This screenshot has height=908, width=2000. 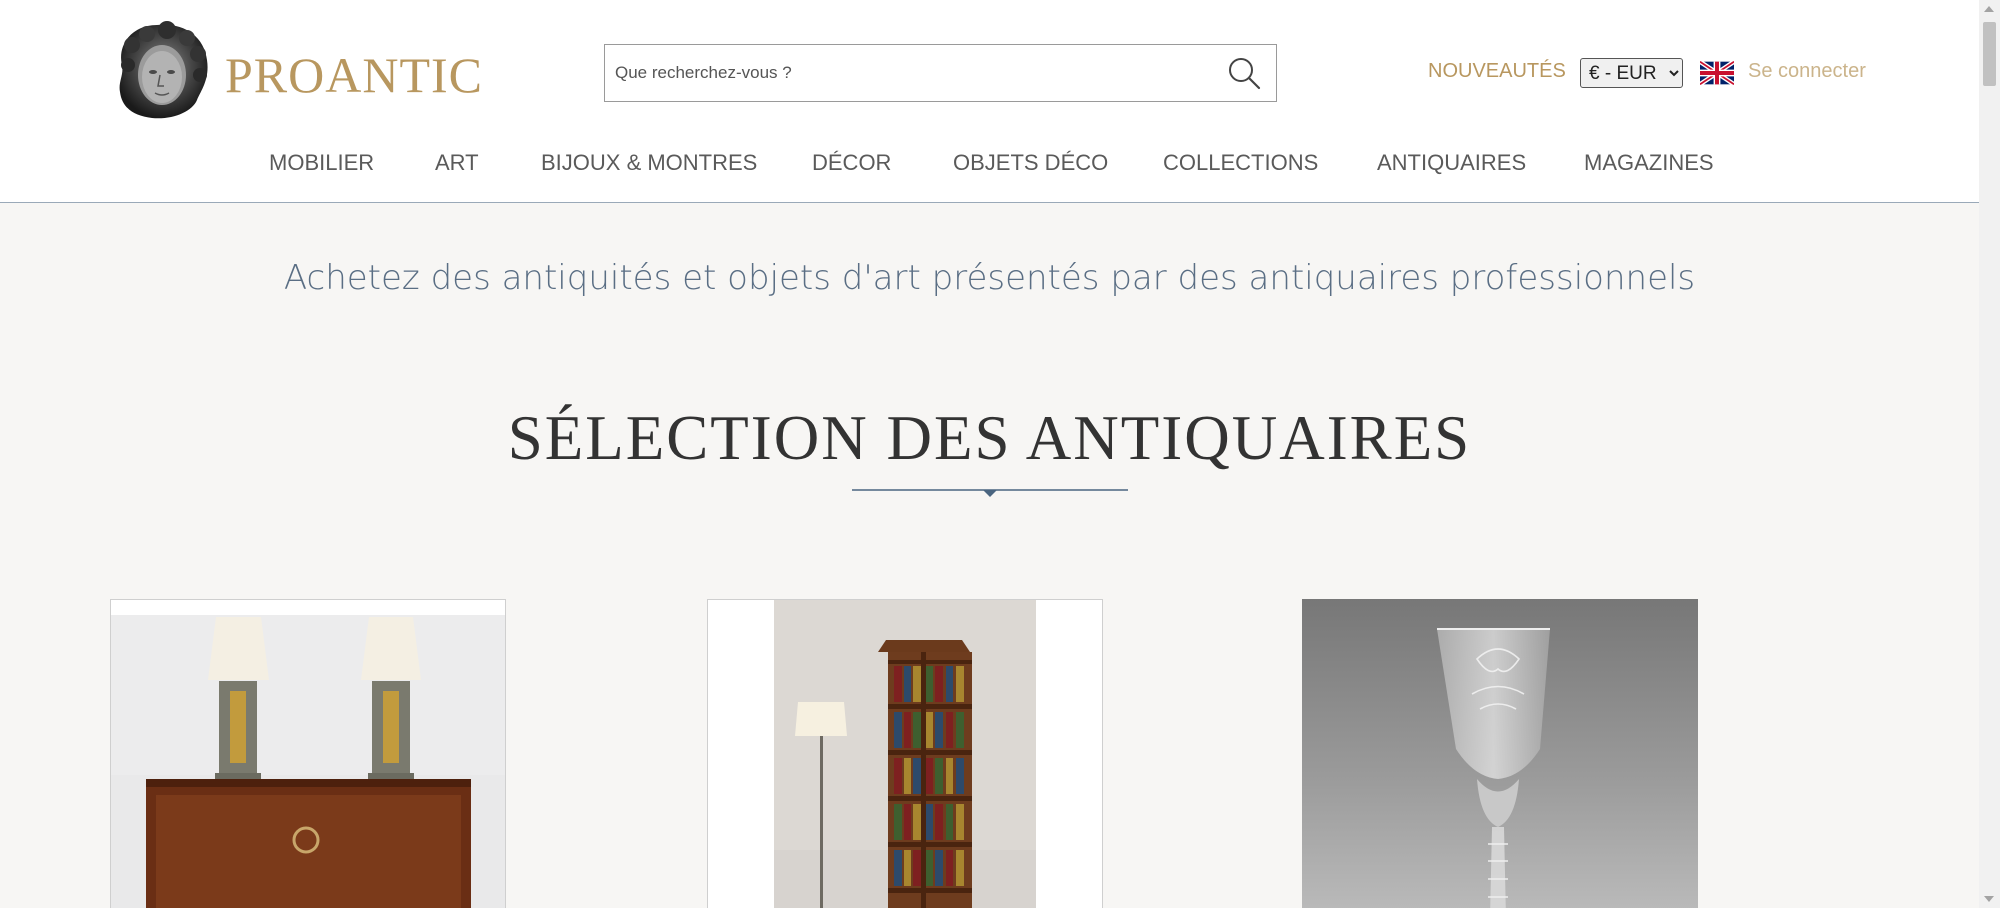 What do you see at coordinates (649, 163) in the screenshot?
I see `nav-item-bijoux-montres: BIJOUX & MONTRES` at bounding box center [649, 163].